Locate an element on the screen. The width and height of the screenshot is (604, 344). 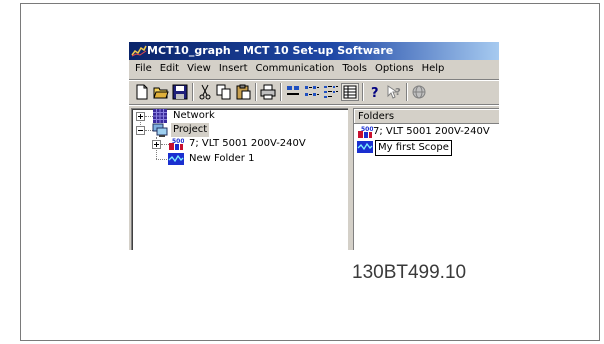
tree-item-label: New Folder 1 is located at coordinates (222, 158).